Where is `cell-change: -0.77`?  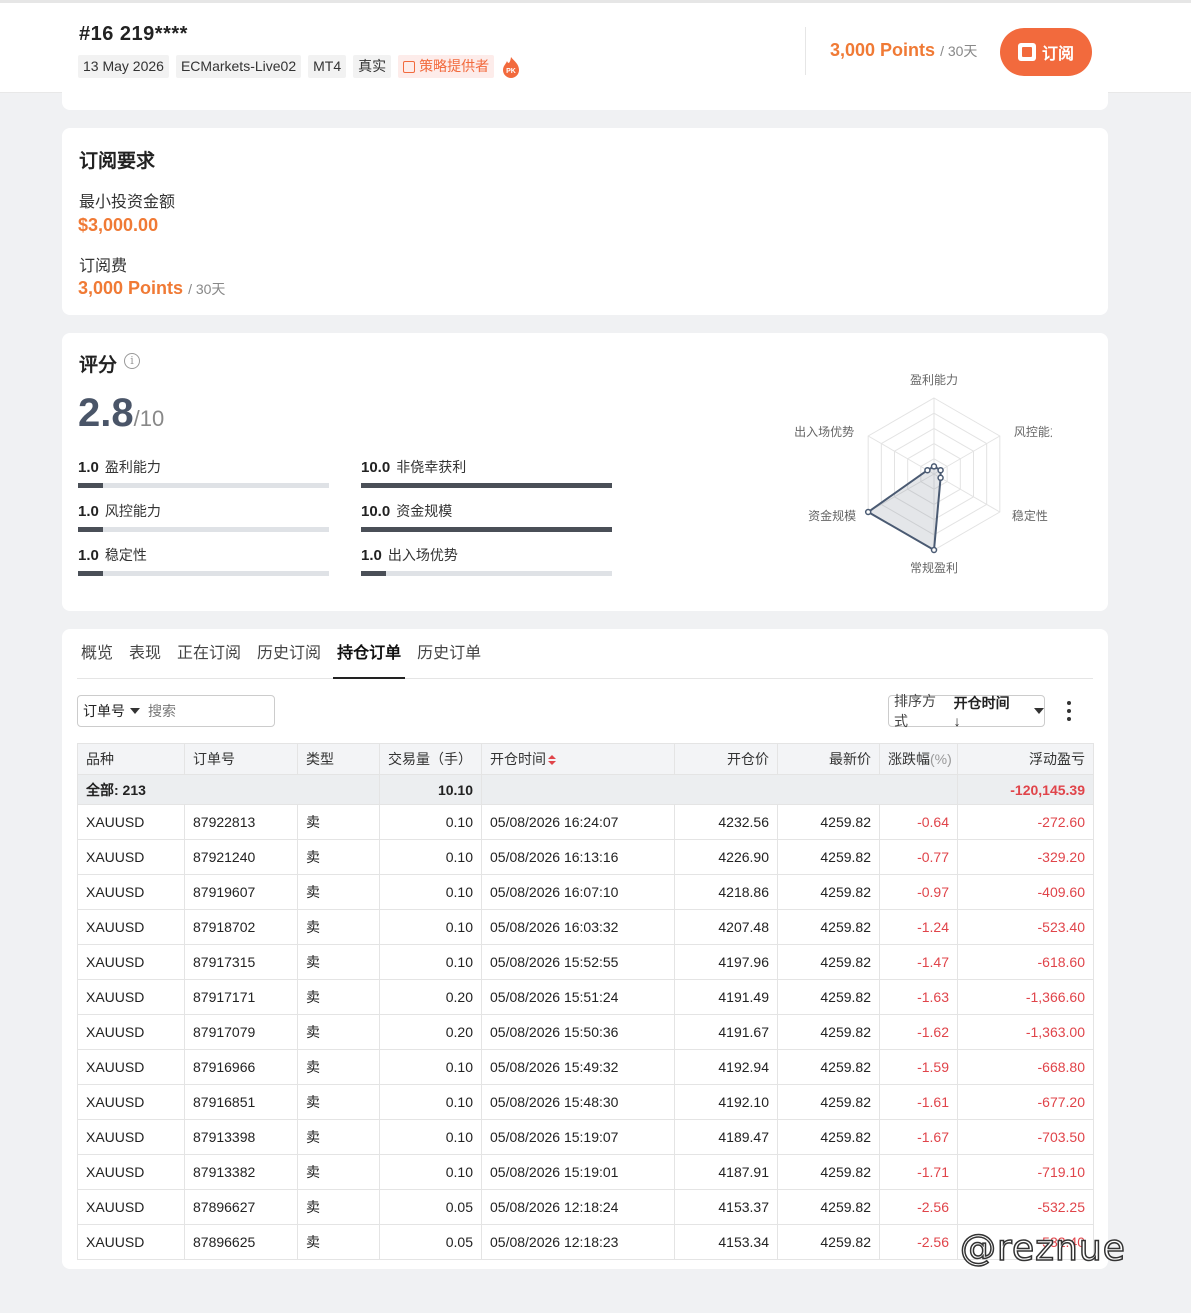 cell-change: -0.77 is located at coordinates (918, 857).